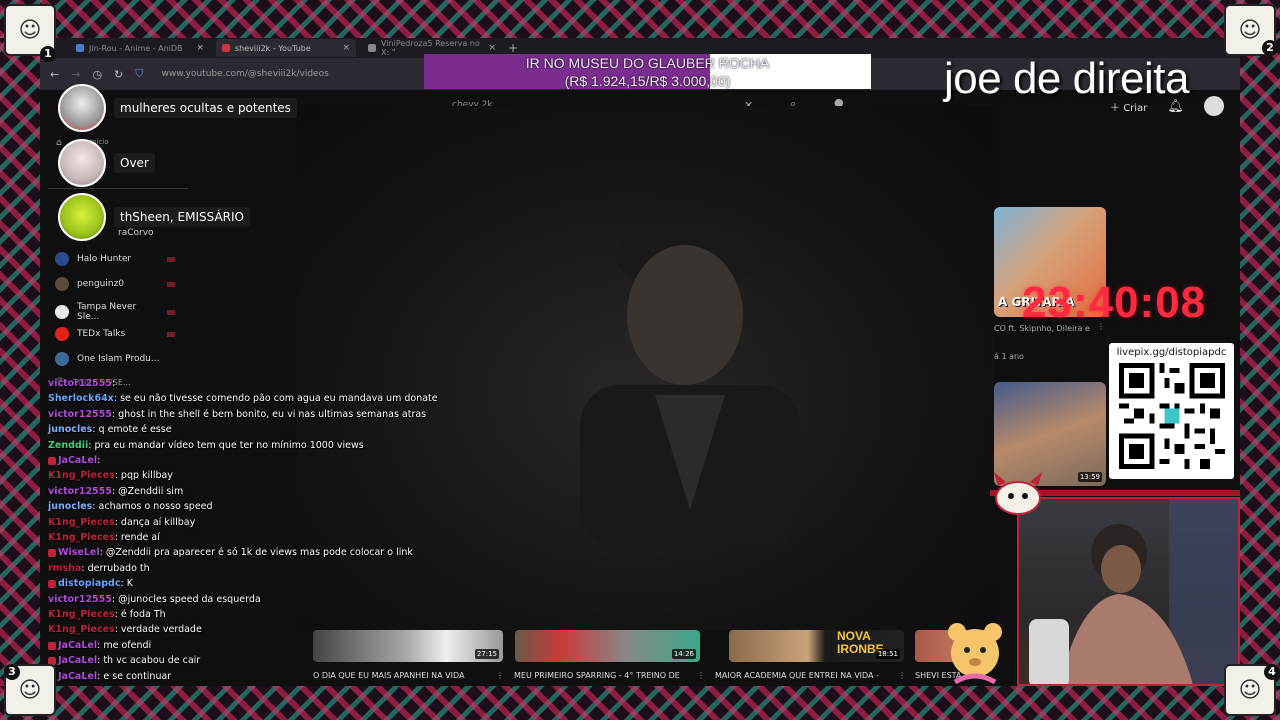 This screenshot has height=720, width=1280. Describe the element at coordinates (1009, 356) in the screenshot. I see `recommended-age: á 1 ano` at that location.